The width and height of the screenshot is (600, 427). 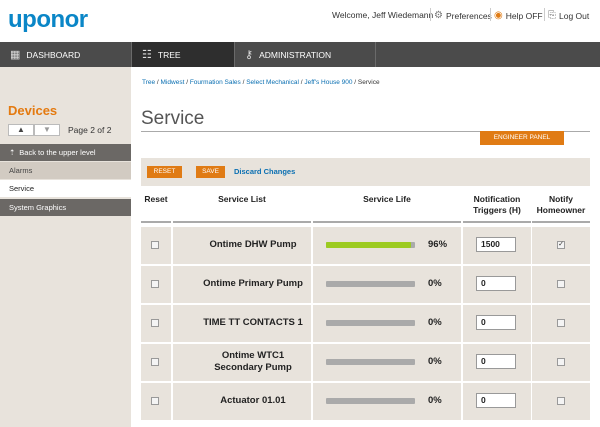 I want to click on column-header-service-list: Service List, so click(x=242, y=199).